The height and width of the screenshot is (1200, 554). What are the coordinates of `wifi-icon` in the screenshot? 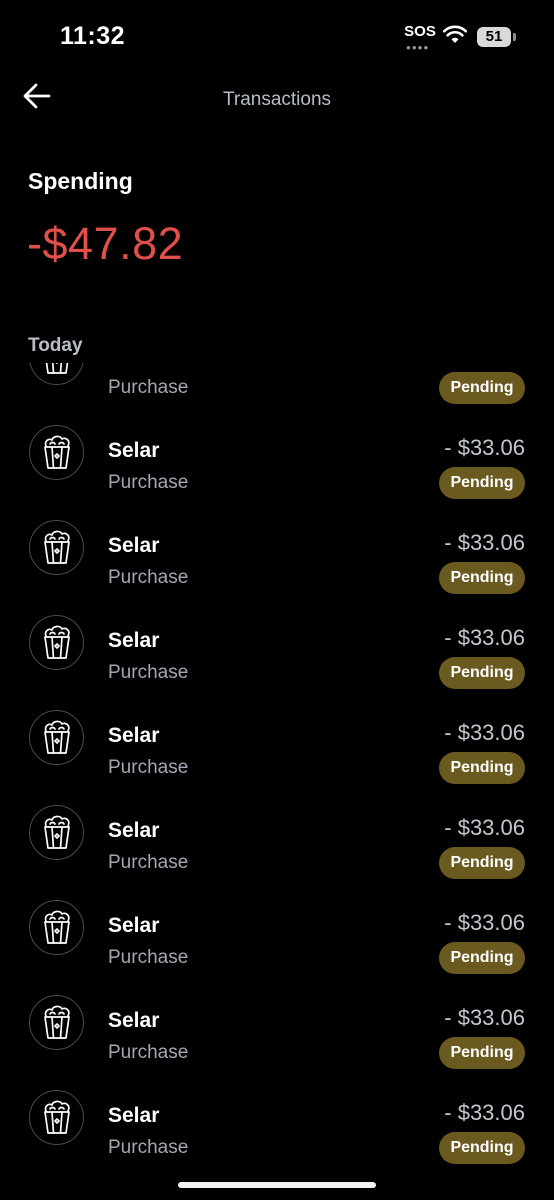 It's located at (455, 34).